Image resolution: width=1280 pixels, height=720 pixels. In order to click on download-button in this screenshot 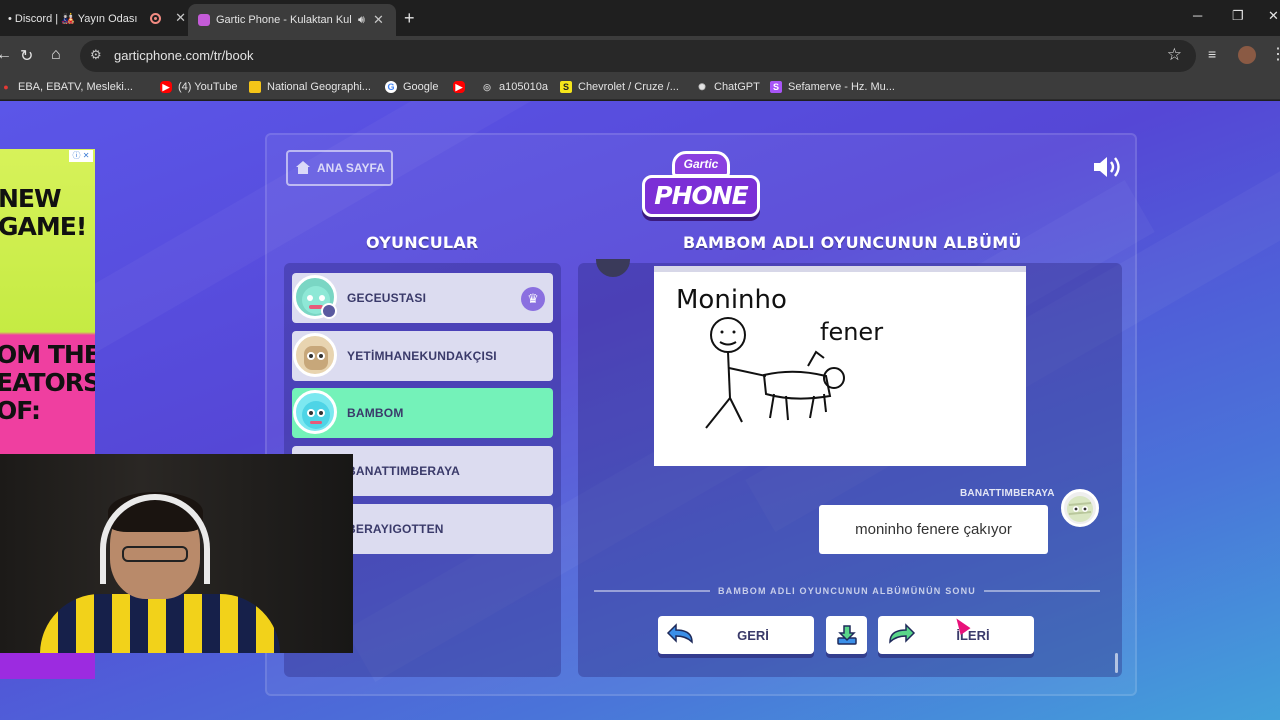, I will do `click(846, 635)`.